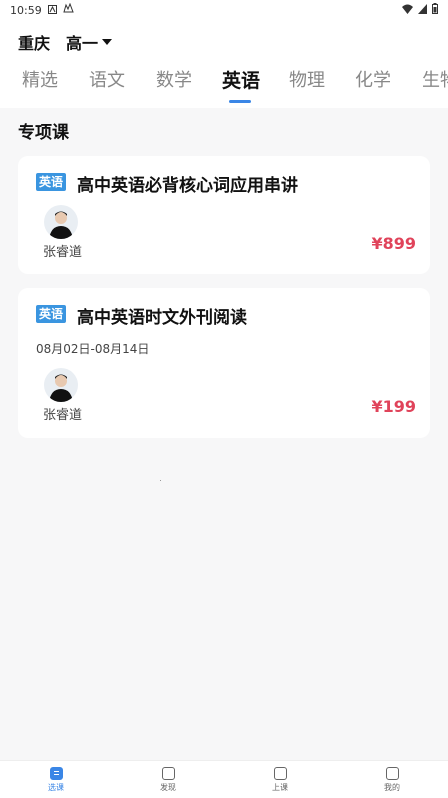  I want to click on course-icon, so click(56, 773).